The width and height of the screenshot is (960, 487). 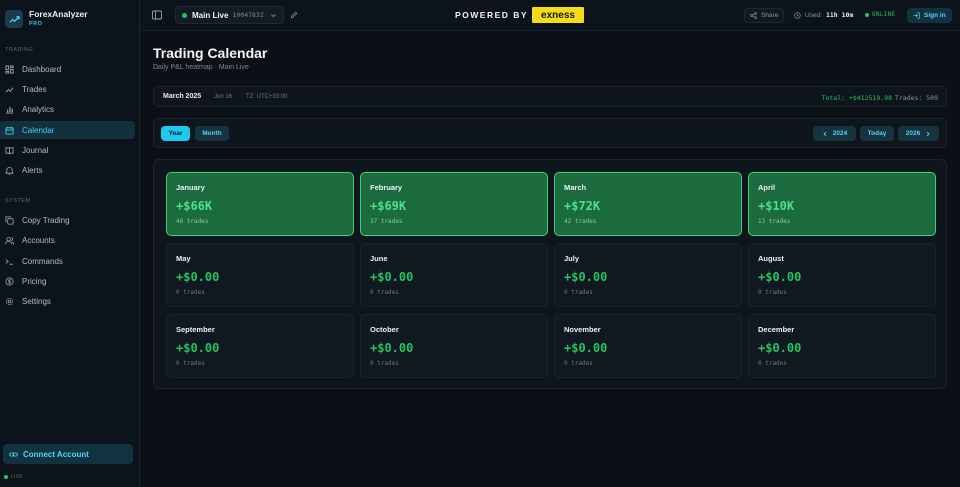 What do you see at coordinates (195, 329) in the screenshot?
I see `month-name: September` at bounding box center [195, 329].